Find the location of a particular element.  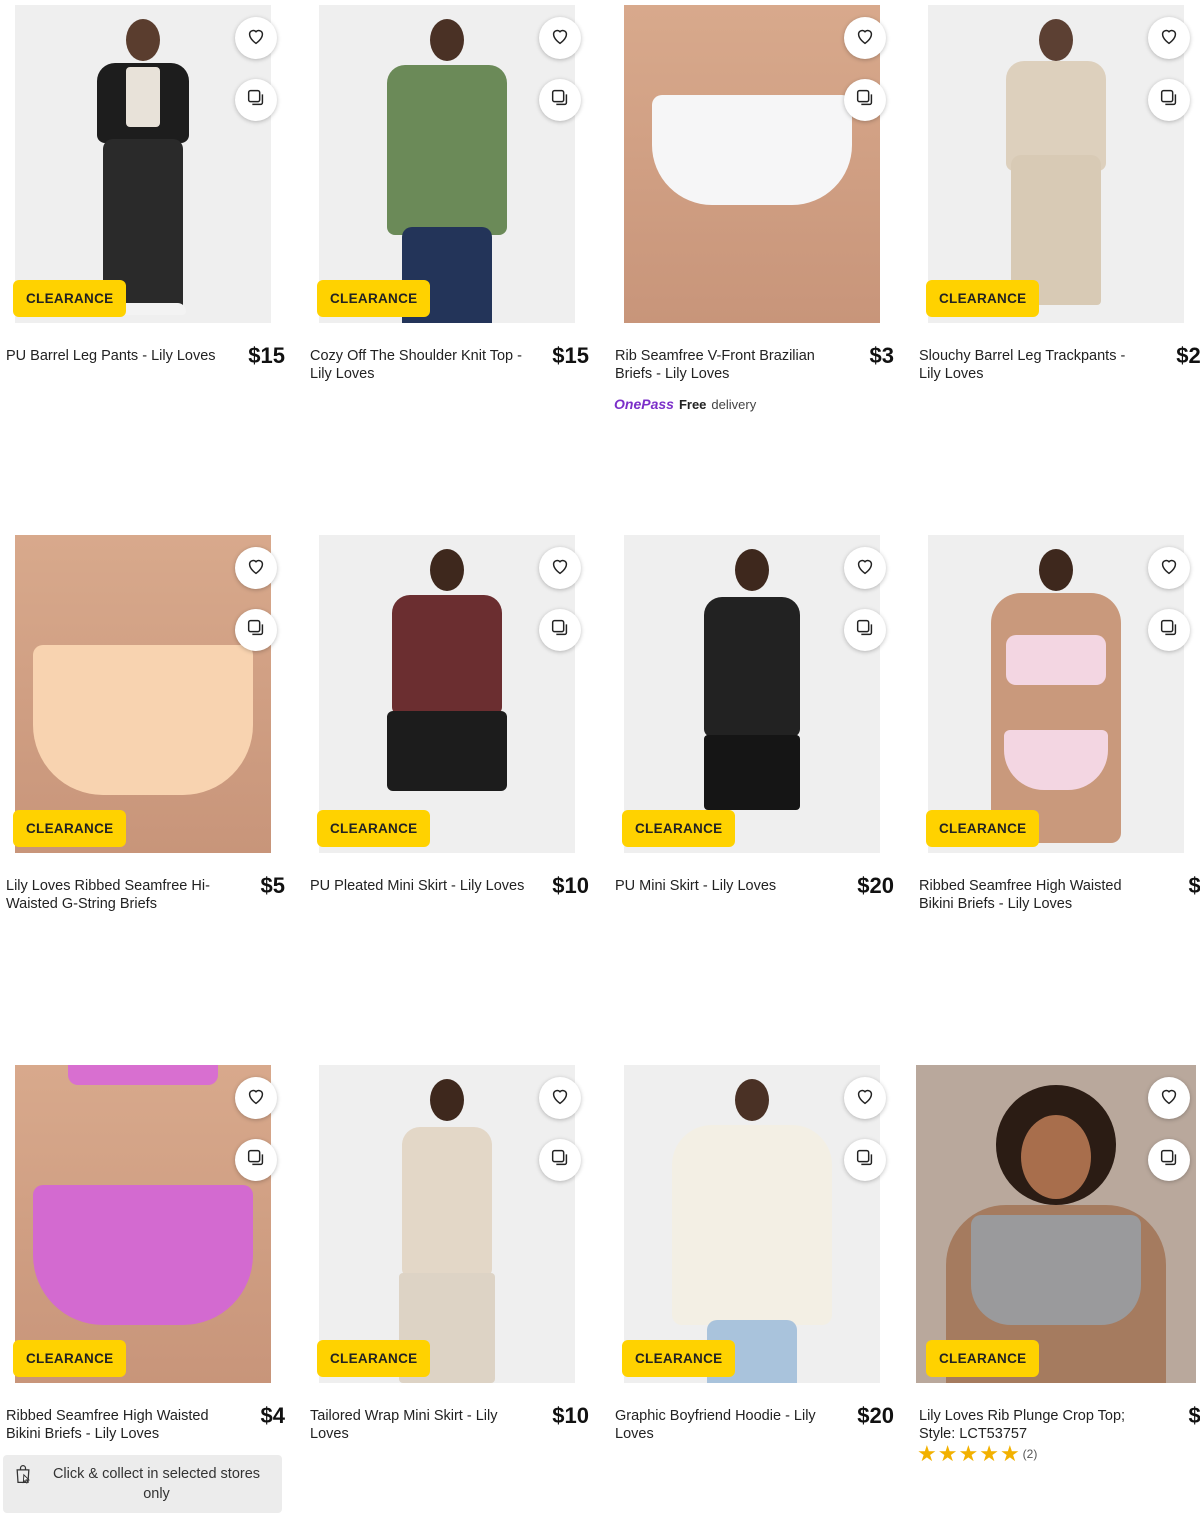

product-title: PU Pleated Mini Skirt - Lily Loves is located at coordinates (424, 886).